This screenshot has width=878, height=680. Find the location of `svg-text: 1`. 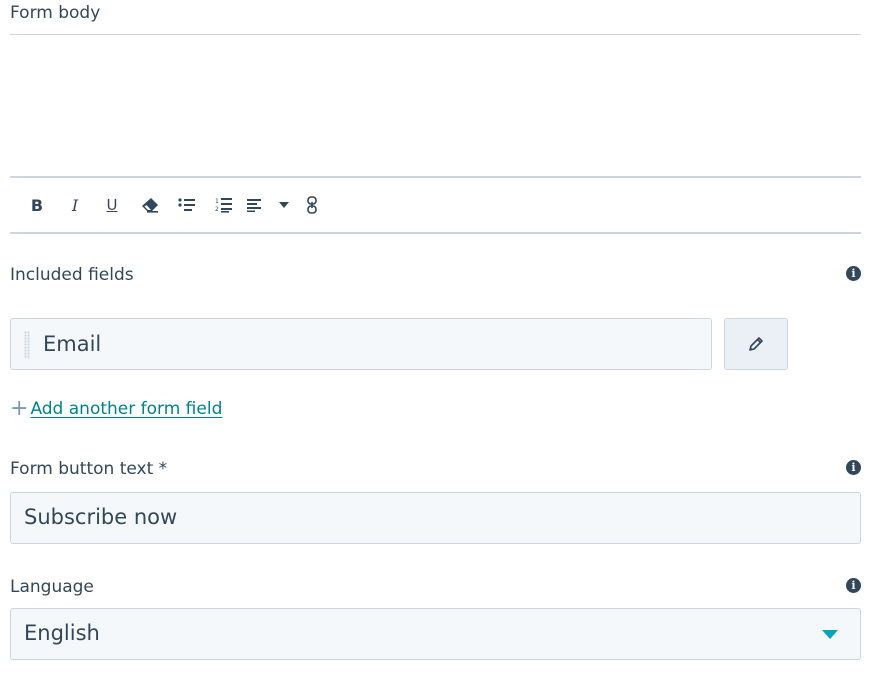

svg-text: 1 is located at coordinates (217, 201).